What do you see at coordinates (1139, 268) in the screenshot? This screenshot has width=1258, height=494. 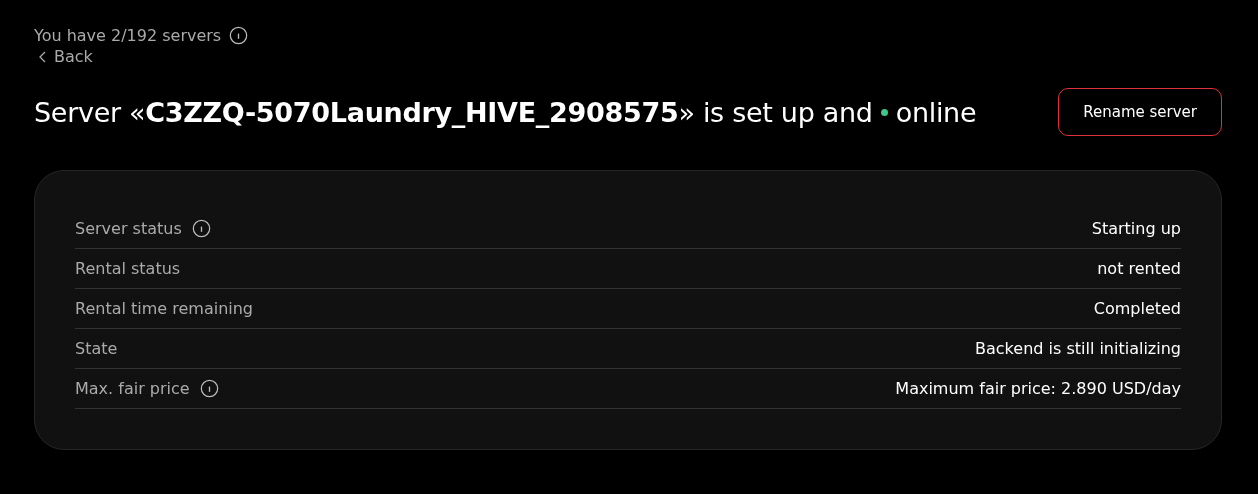 I see `detail-value: not rented` at bounding box center [1139, 268].